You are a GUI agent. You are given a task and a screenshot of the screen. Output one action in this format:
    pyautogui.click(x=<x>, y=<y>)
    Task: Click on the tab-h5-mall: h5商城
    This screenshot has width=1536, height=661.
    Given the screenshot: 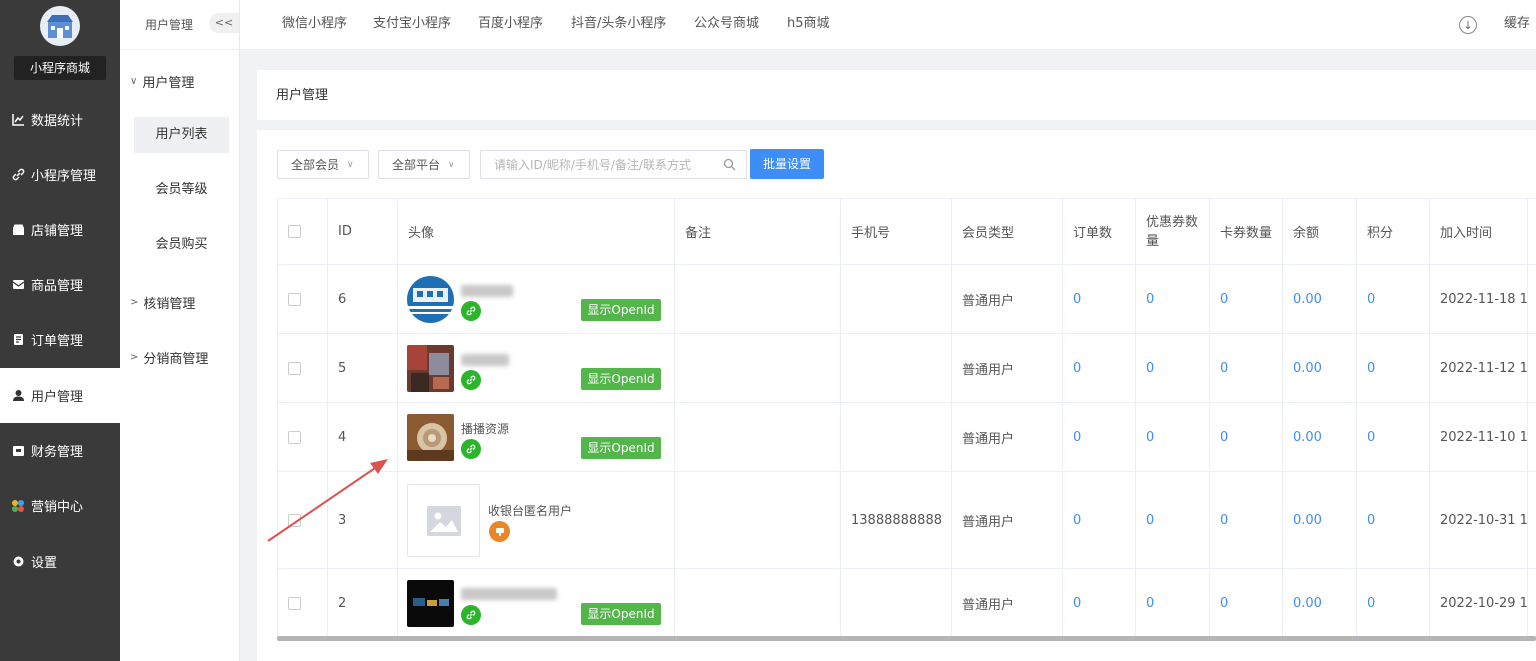 What is the action you would take?
    pyautogui.click(x=808, y=25)
    